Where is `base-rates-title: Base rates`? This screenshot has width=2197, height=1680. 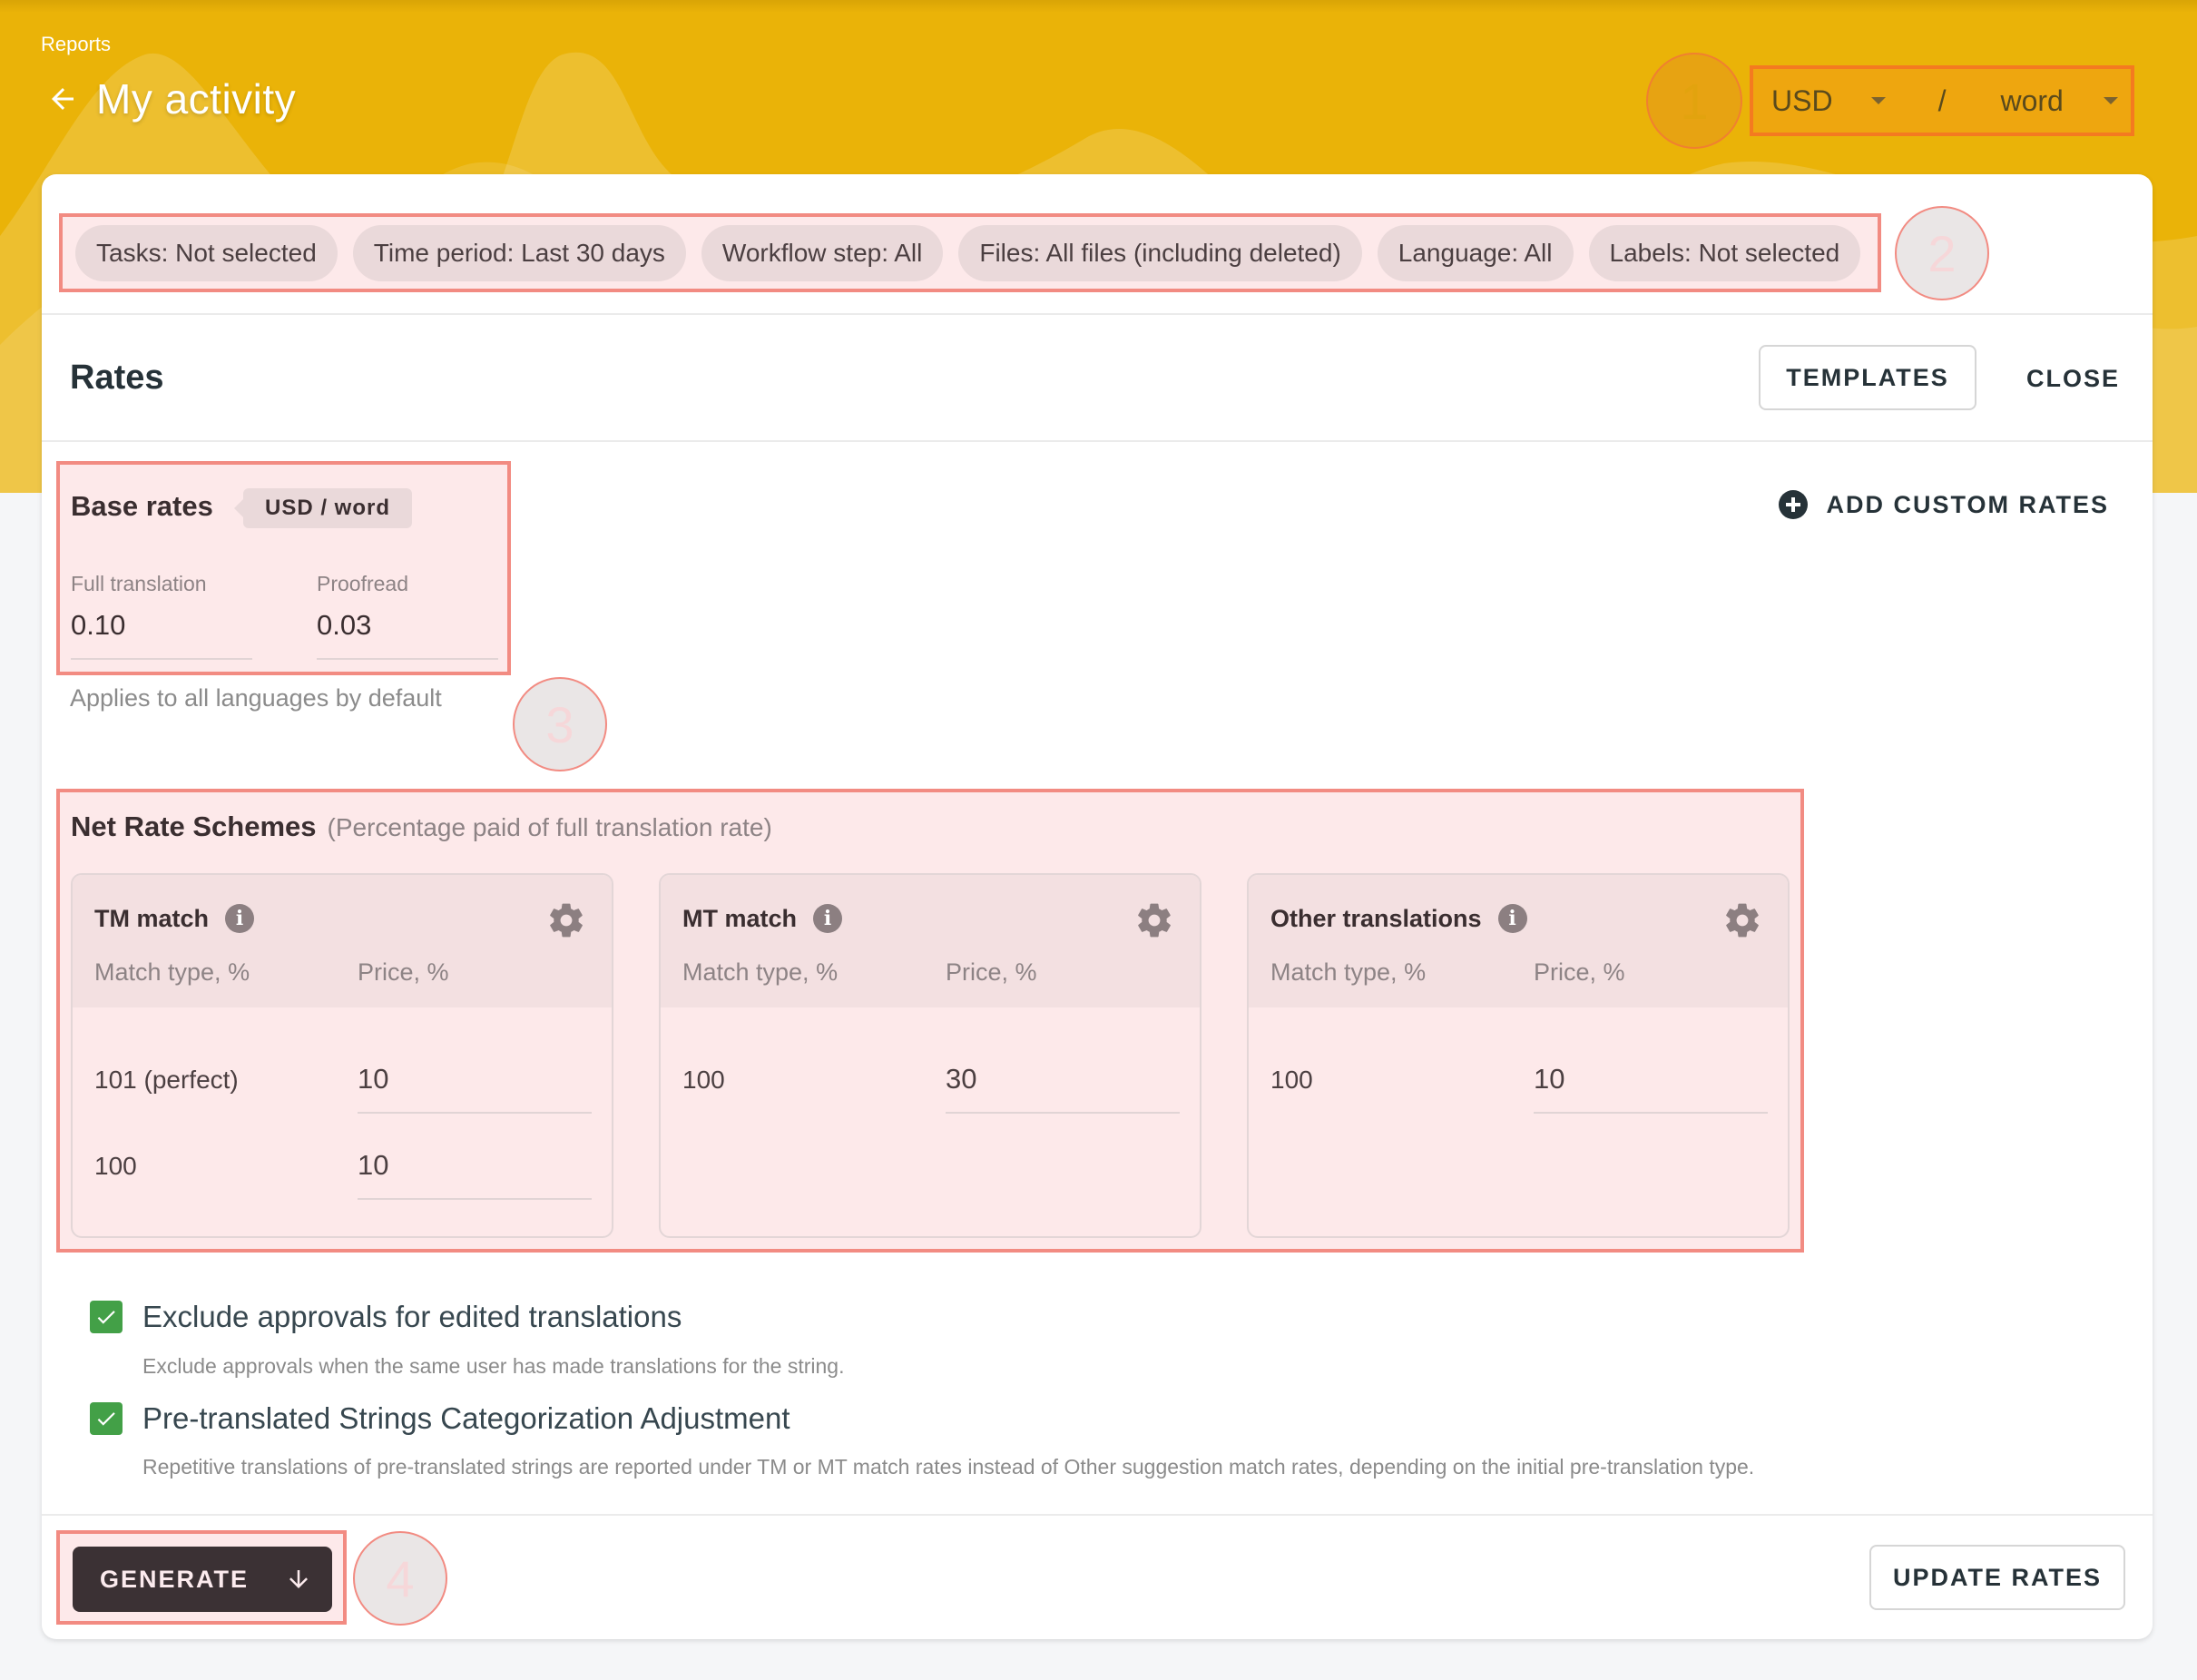
base-rates-title: Base rates is located at coordinates (142, 506).